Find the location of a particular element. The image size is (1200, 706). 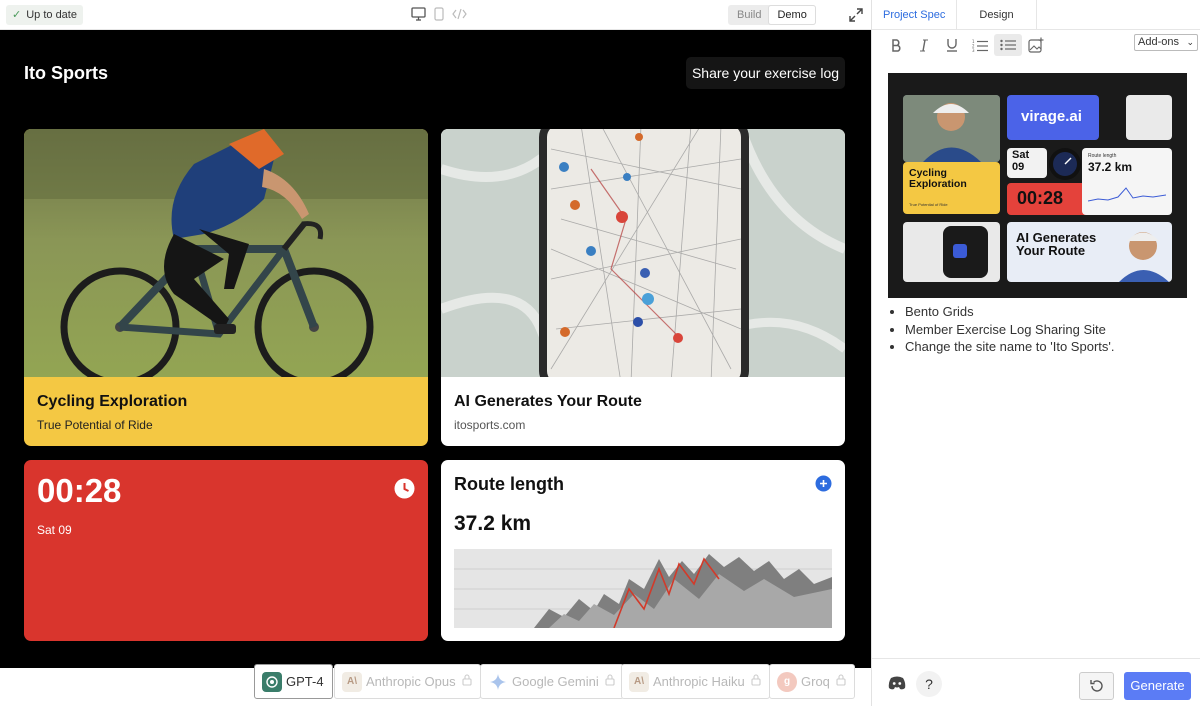

model-gpt-4: GPT-4 is located at coordinates (293, 681).